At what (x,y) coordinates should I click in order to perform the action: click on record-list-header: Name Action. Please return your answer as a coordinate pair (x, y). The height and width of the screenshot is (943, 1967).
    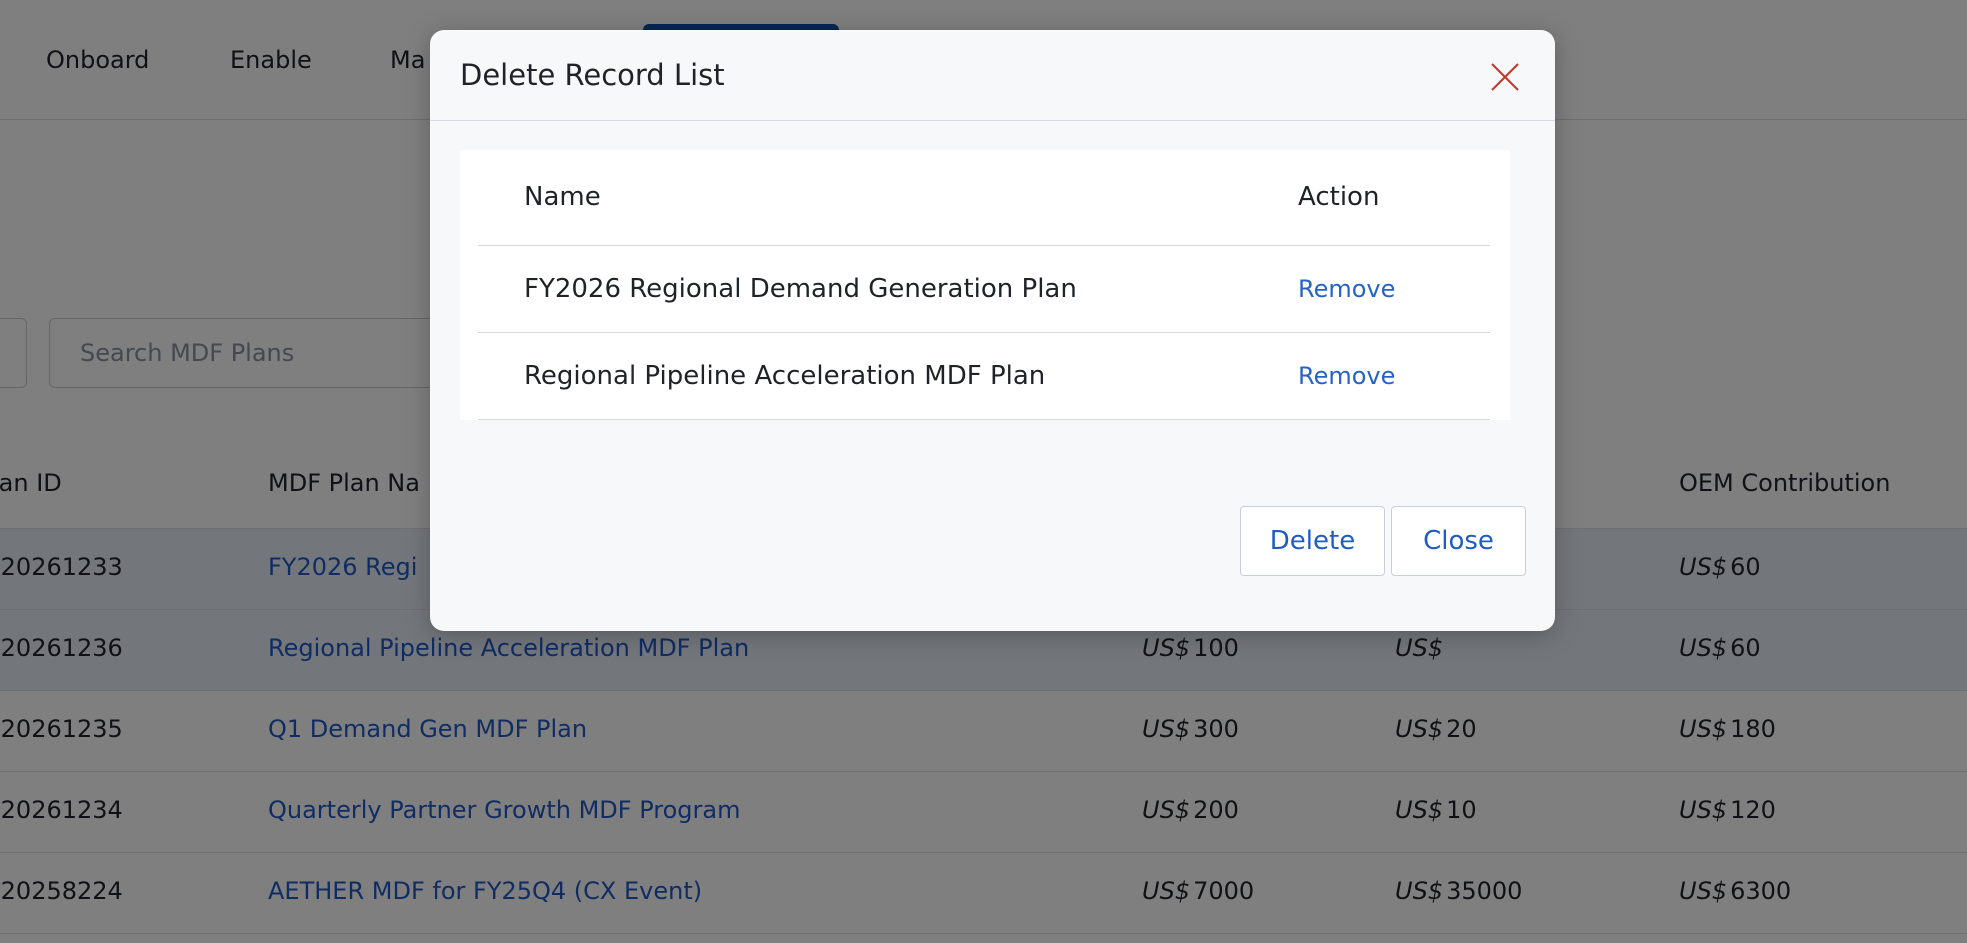
    Looking at the image, I should click on (984, 198).